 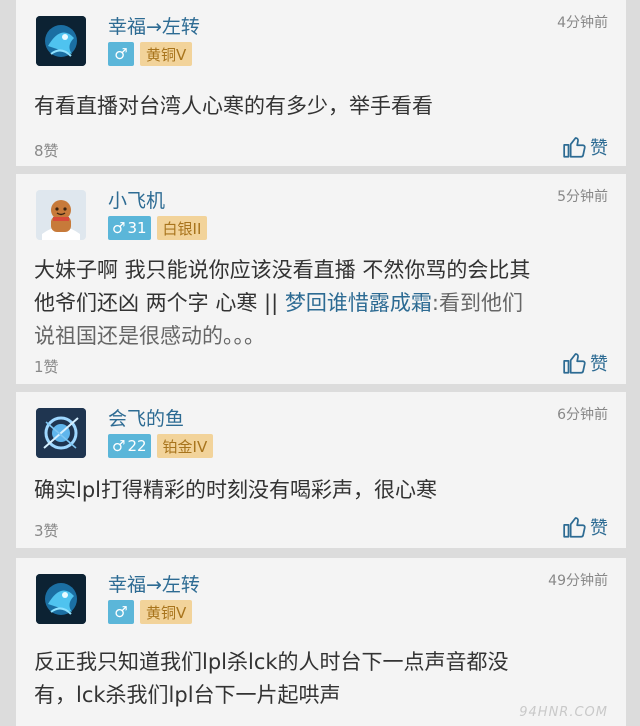 What do you see at coordinates (149, 303) in the screenshot?
I see `comment-line-text: 他爷们还凶 两个字 心寒` at bounding box center [149, 303].